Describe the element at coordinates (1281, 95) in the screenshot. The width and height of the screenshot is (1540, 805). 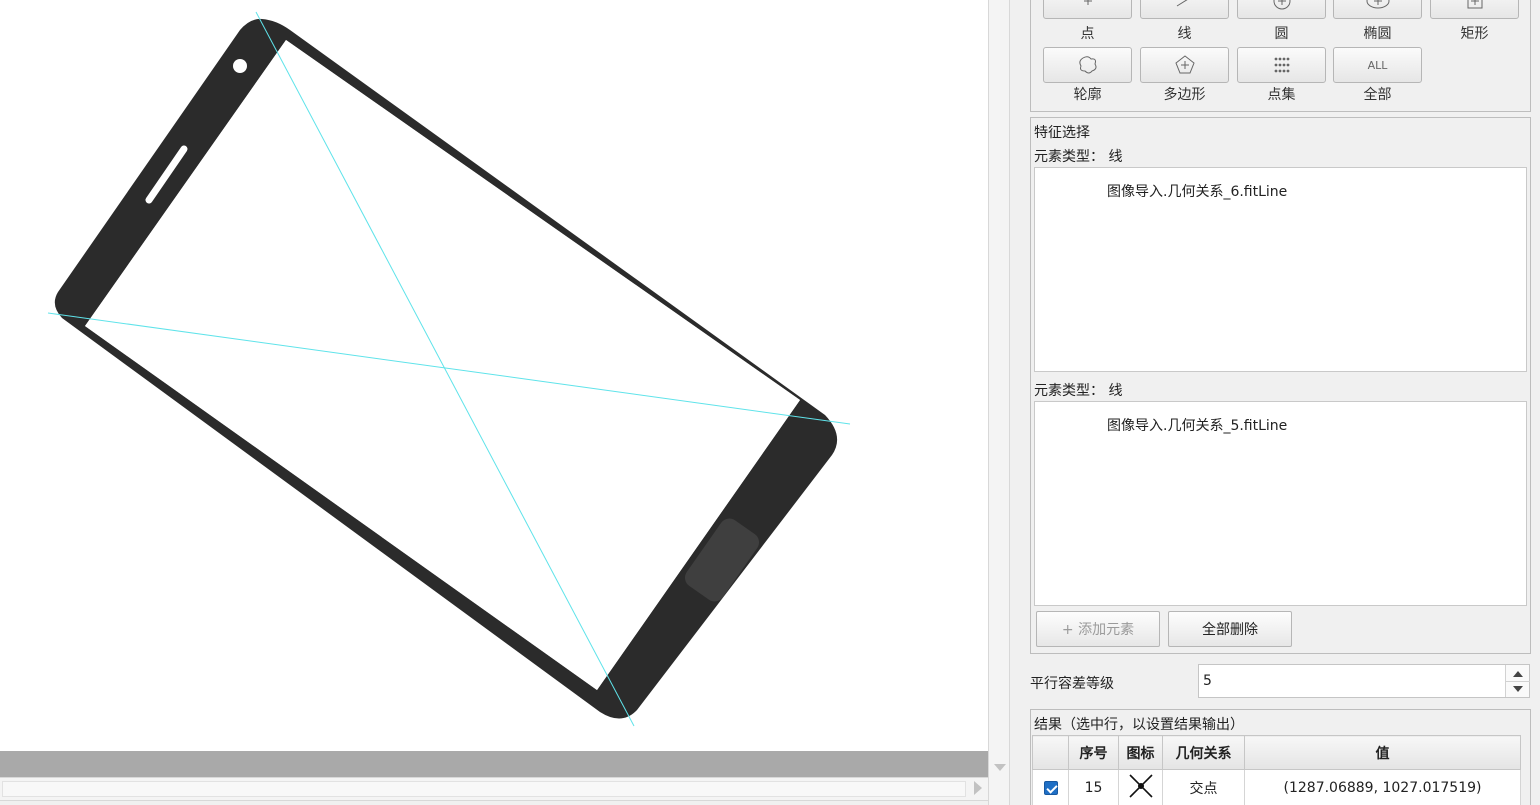
I see `point-set-label: 点集` at that location.